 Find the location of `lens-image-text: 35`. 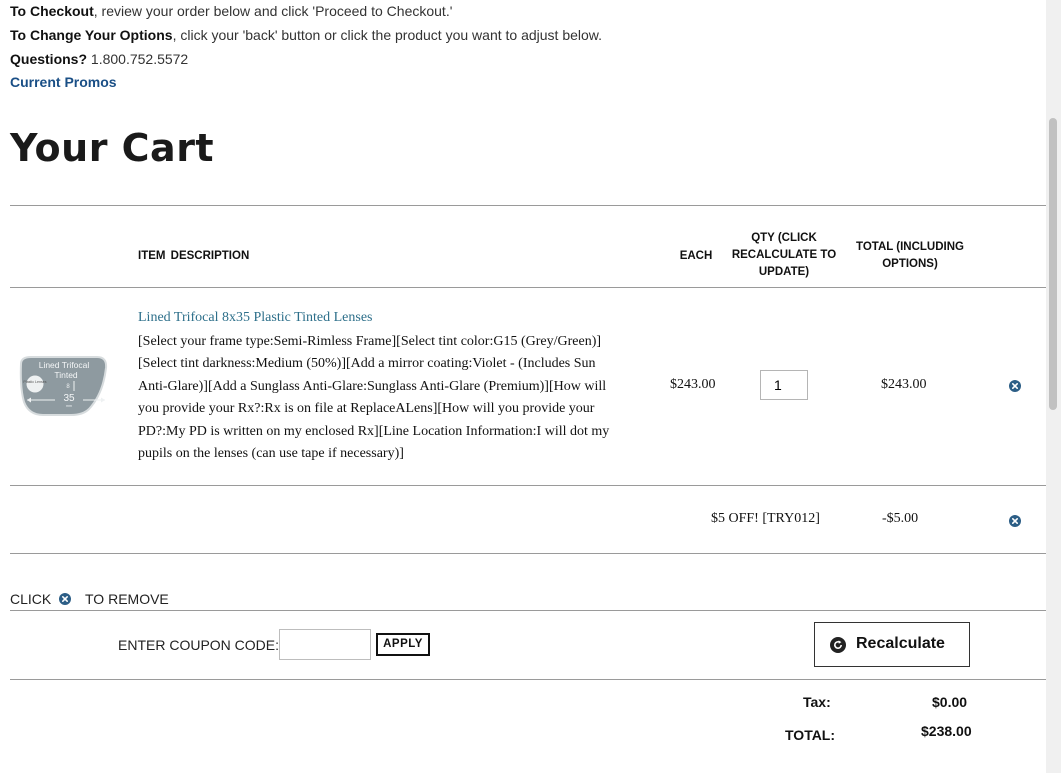

lens-image-text: 35 is located at coordinates (69, 398).